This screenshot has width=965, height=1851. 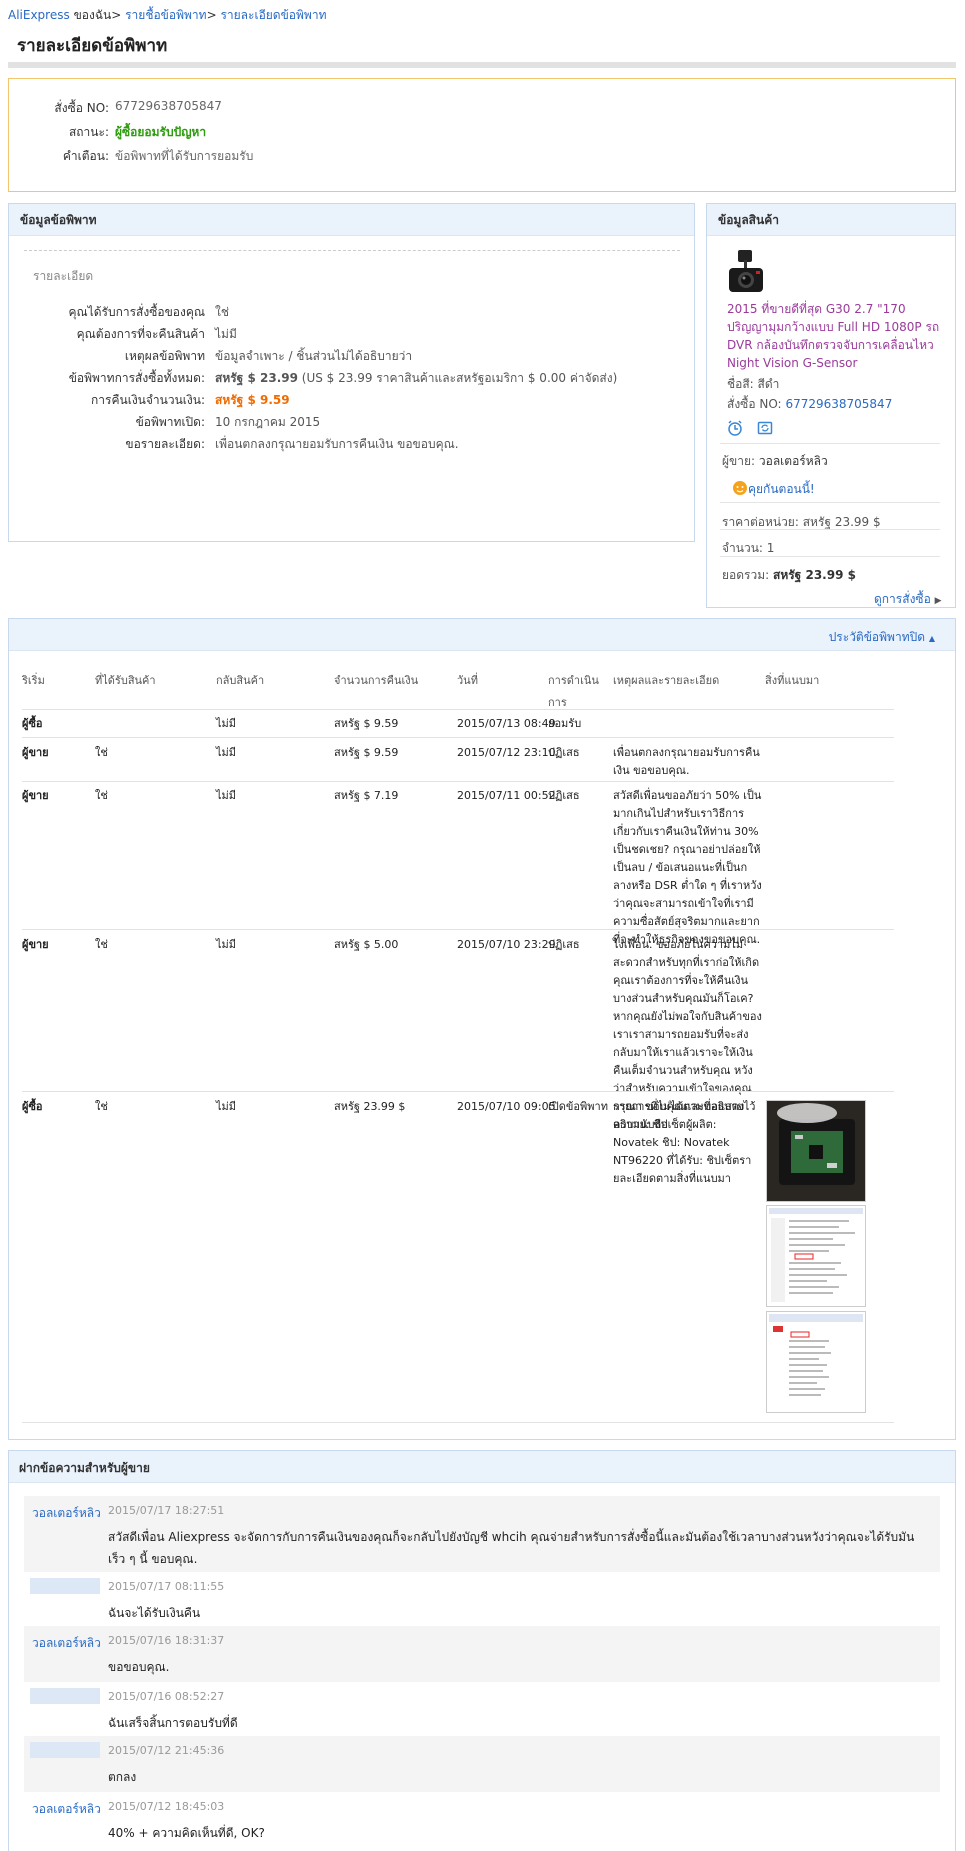 I want to click on history-date: 2015/07/10 09:05, so click(x=506, y=1106).